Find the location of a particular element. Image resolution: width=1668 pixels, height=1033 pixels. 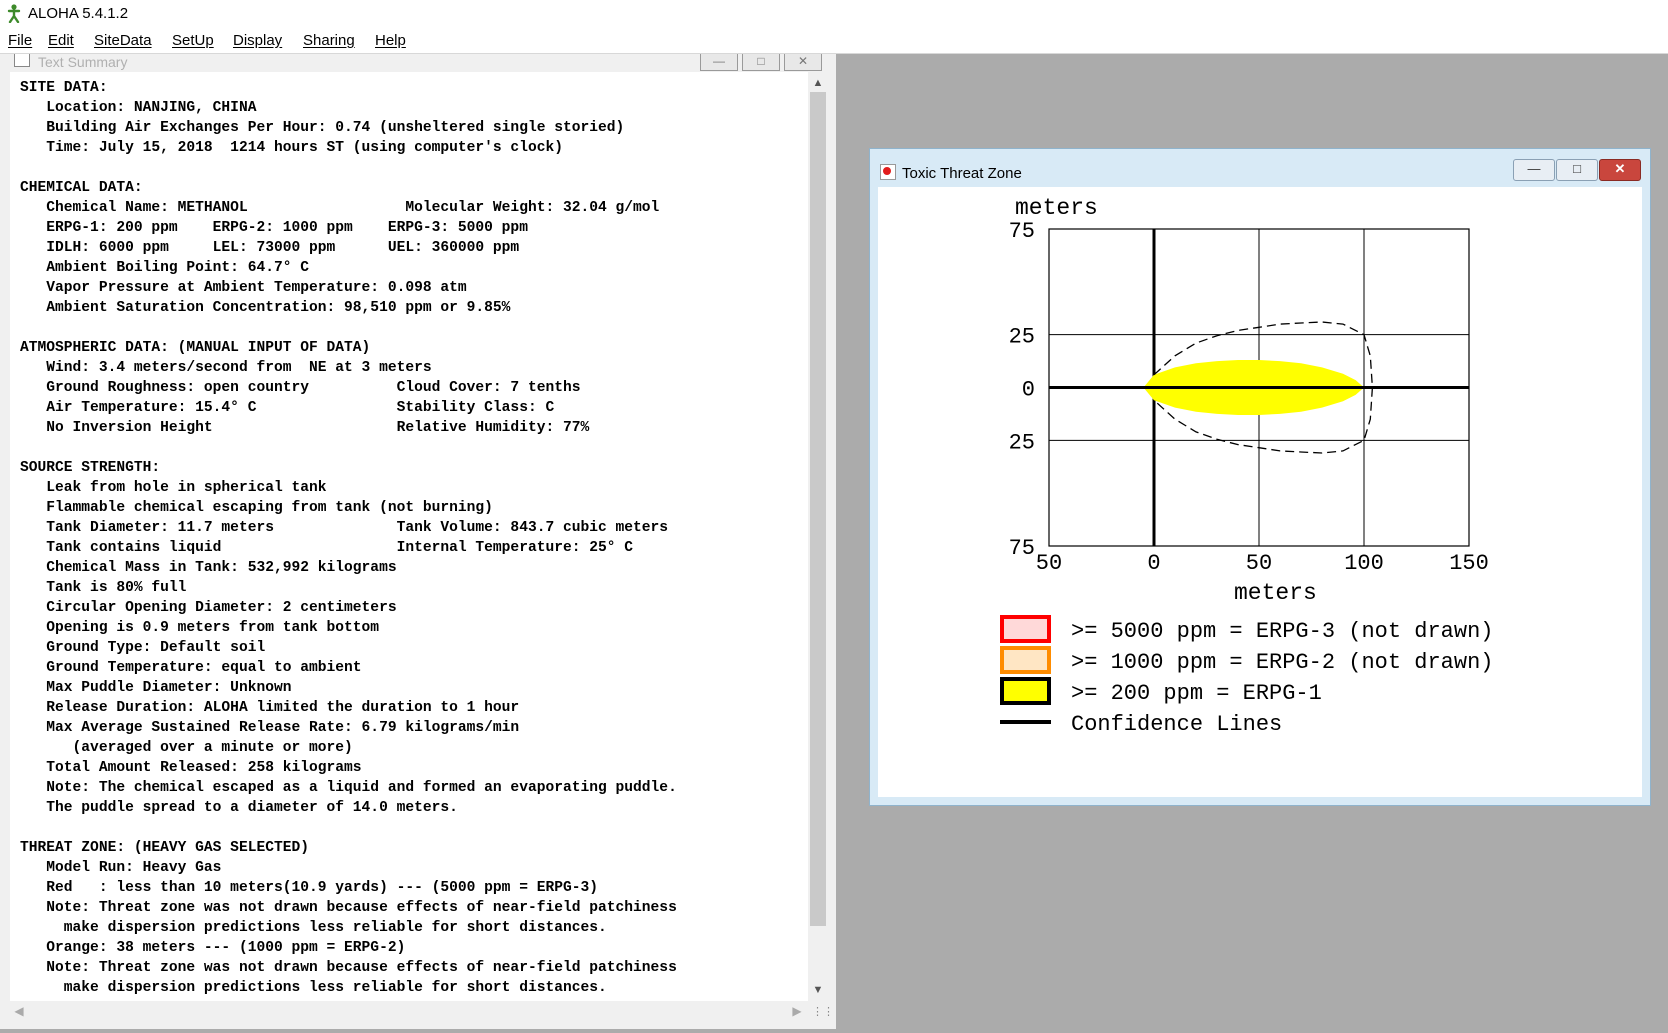

x-axis-label: meters is located at coordinates (1275, 593).